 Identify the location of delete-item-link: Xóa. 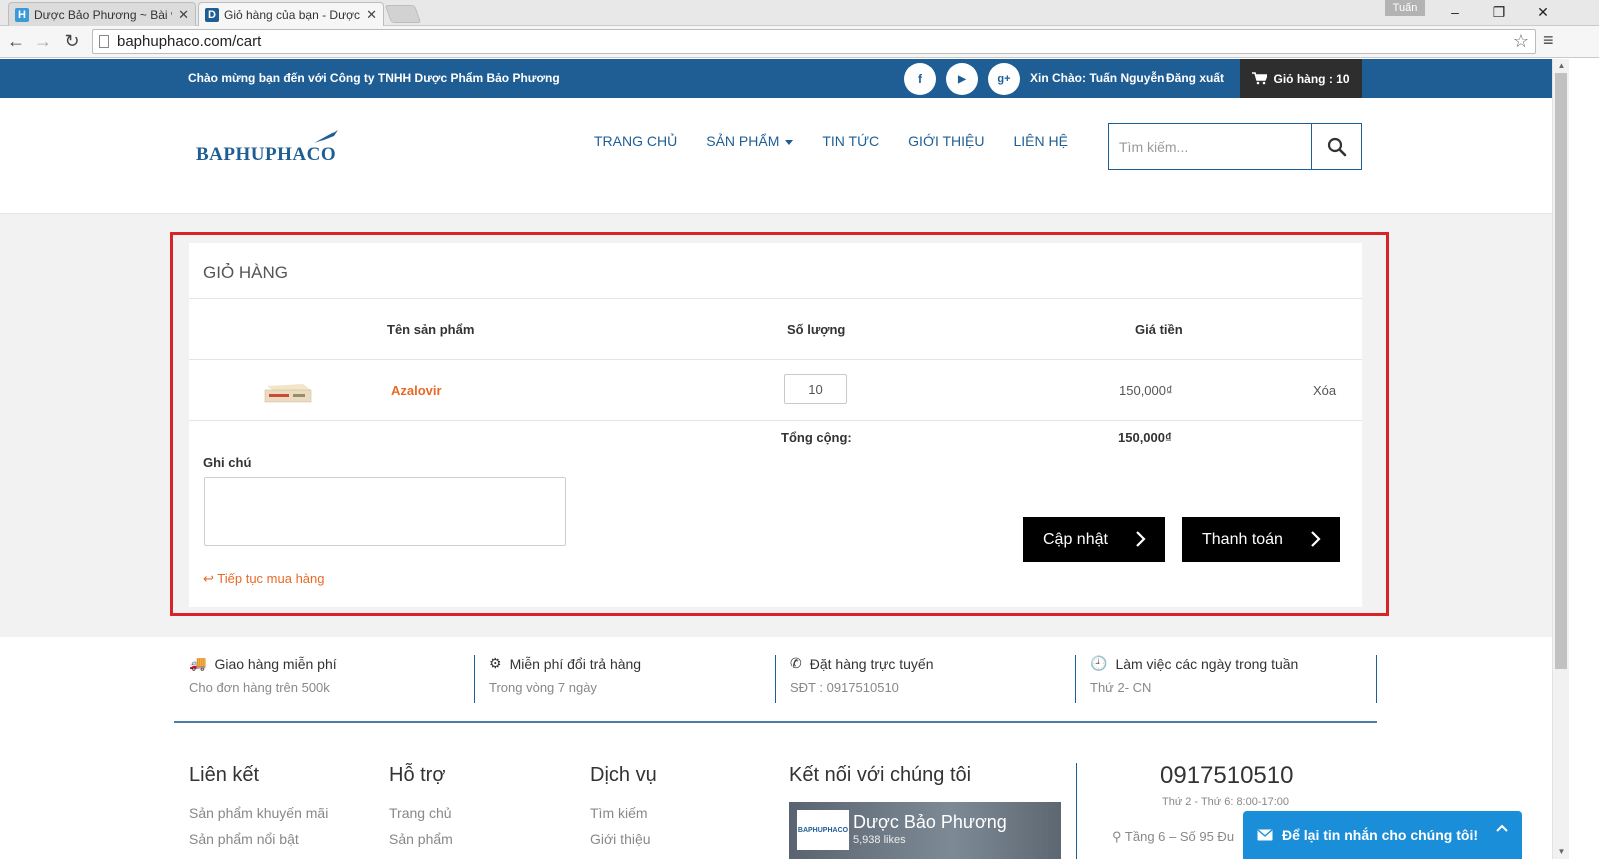
(1324, 390).